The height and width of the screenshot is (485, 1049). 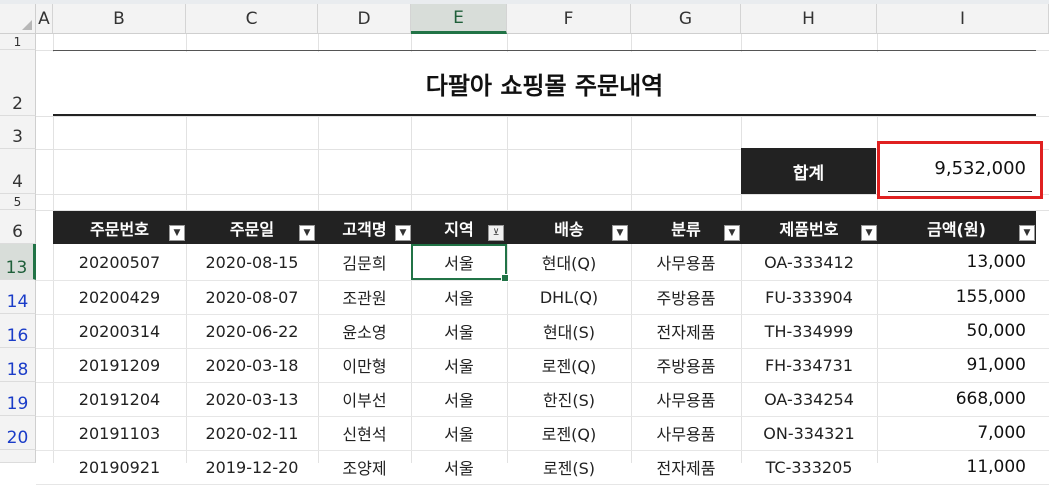 I want to click on table-cell: 13,000, so click(x=956, y=262).